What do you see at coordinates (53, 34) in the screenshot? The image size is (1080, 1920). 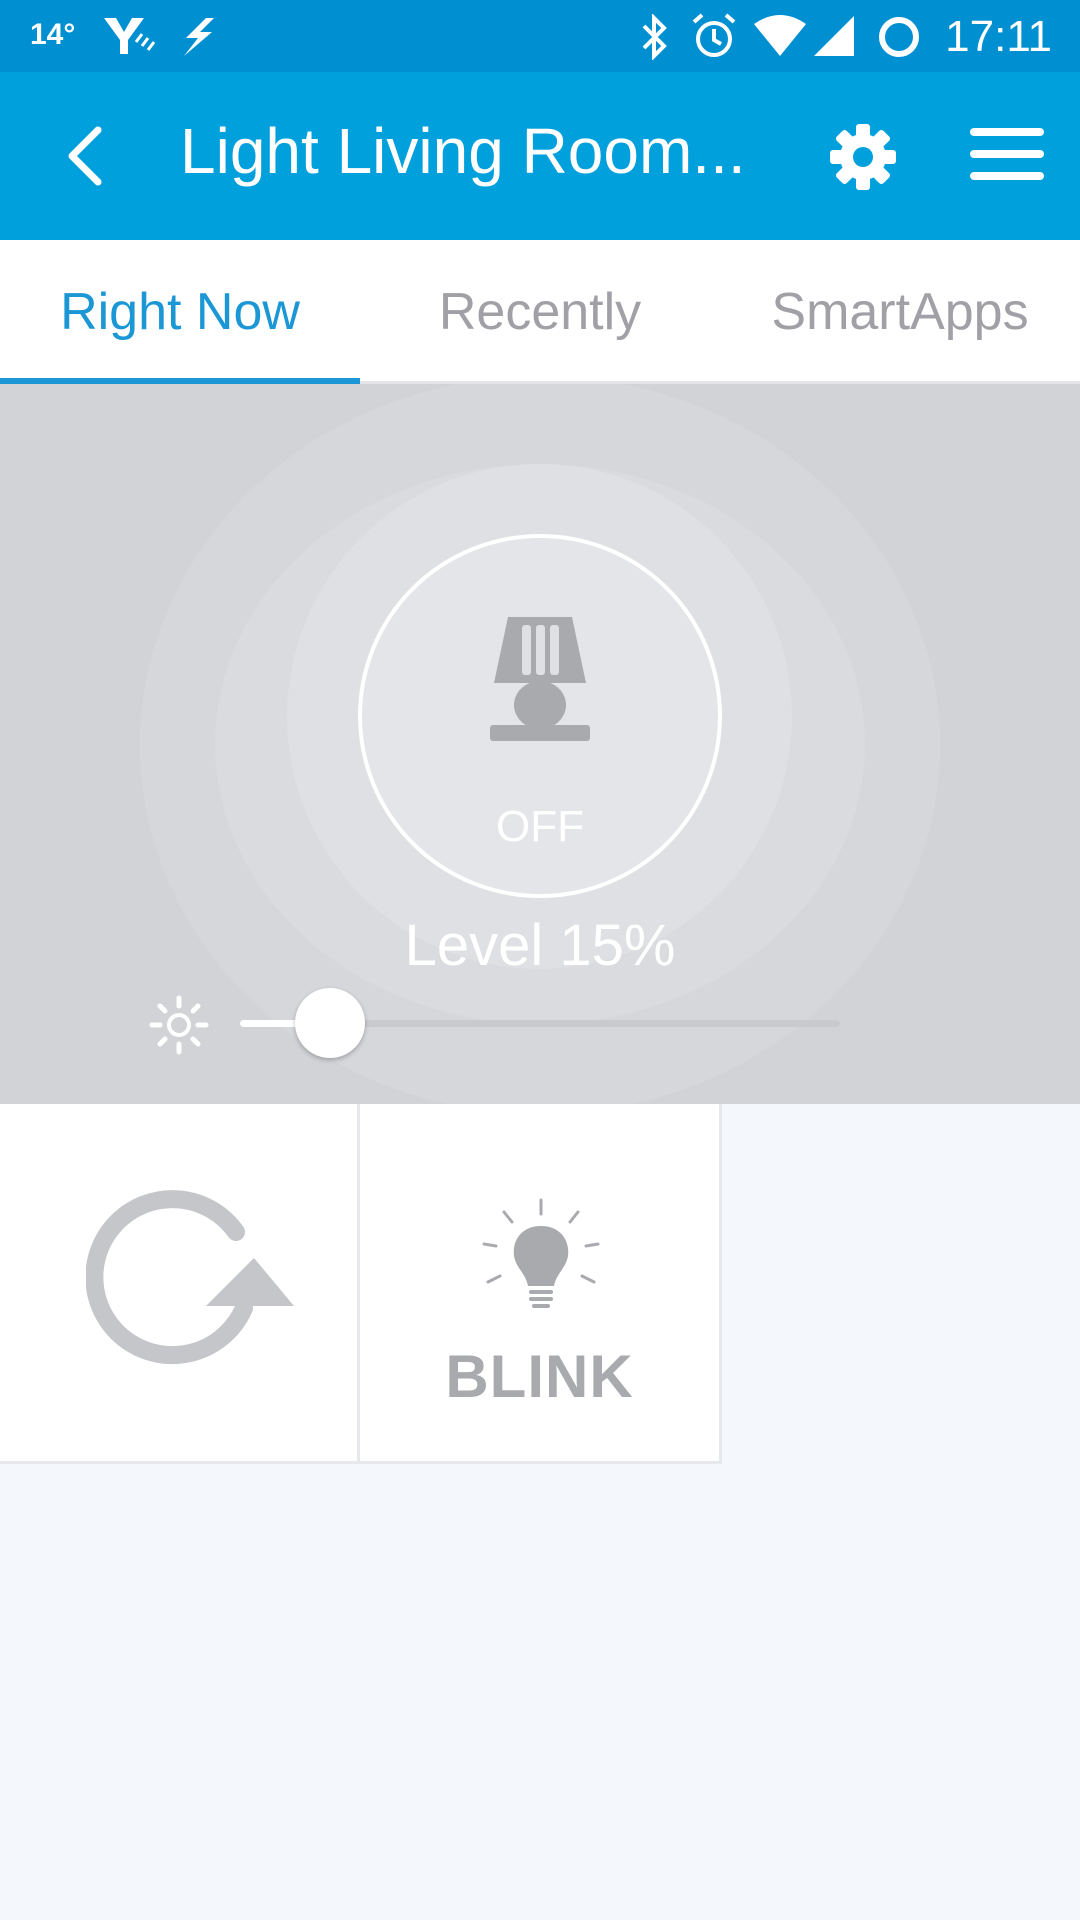 I see `temperature-label: 14°` at bounding box center [53, 34].